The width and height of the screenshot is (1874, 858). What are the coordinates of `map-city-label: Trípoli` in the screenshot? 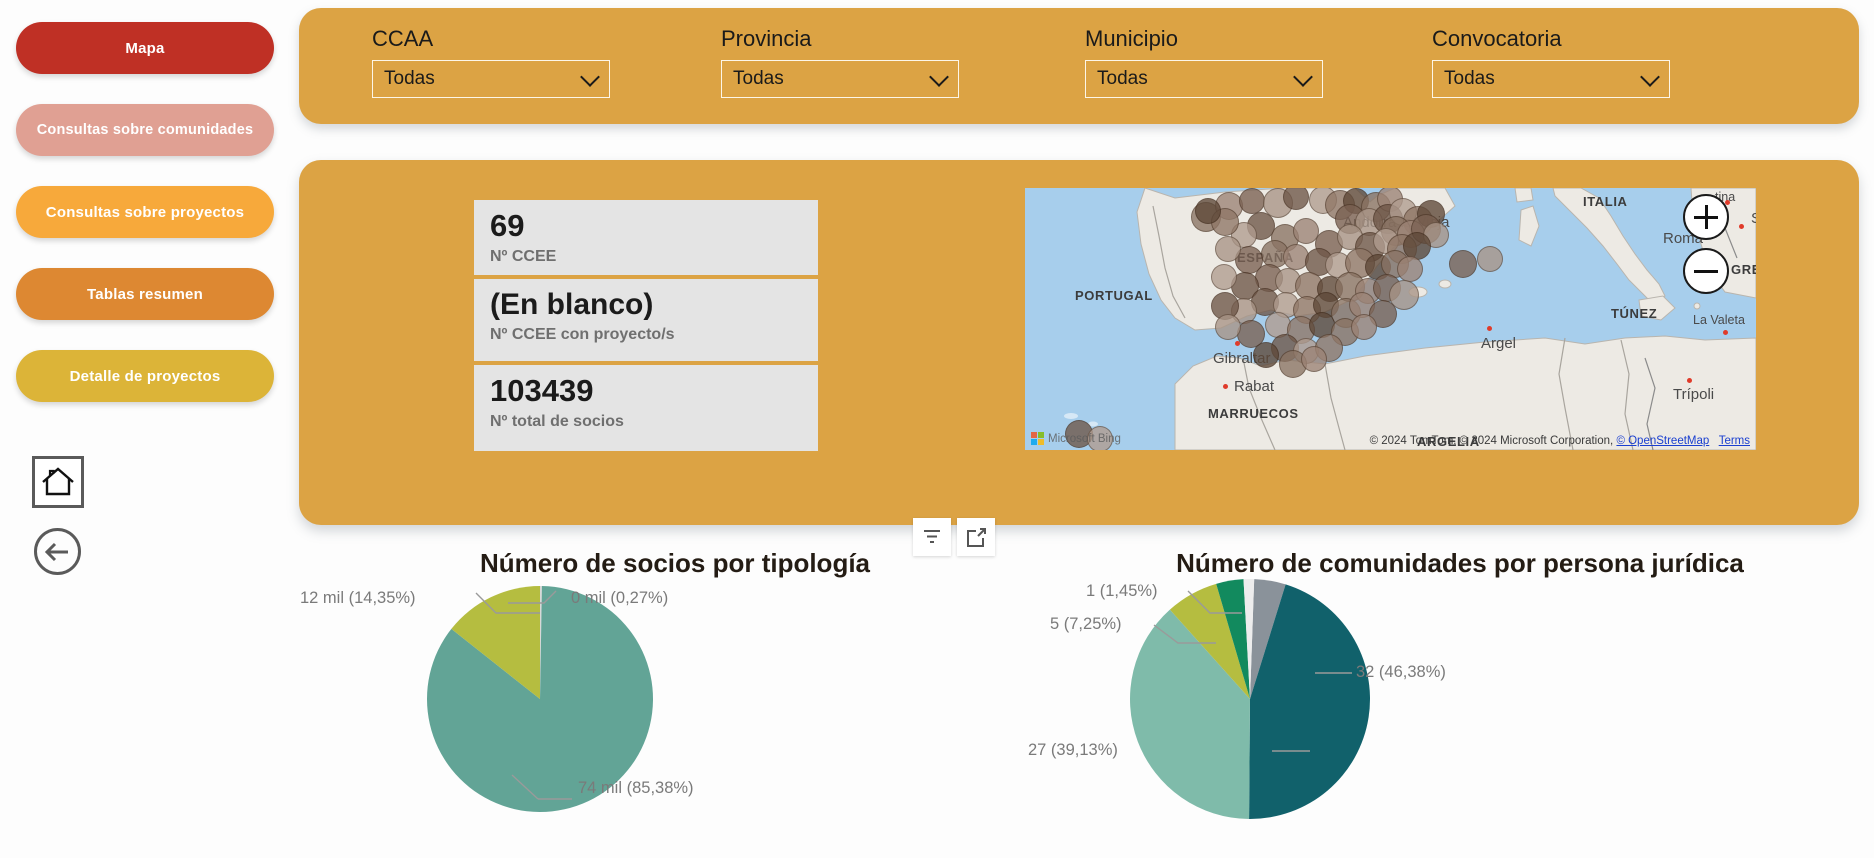 It's located at (1694, 394).